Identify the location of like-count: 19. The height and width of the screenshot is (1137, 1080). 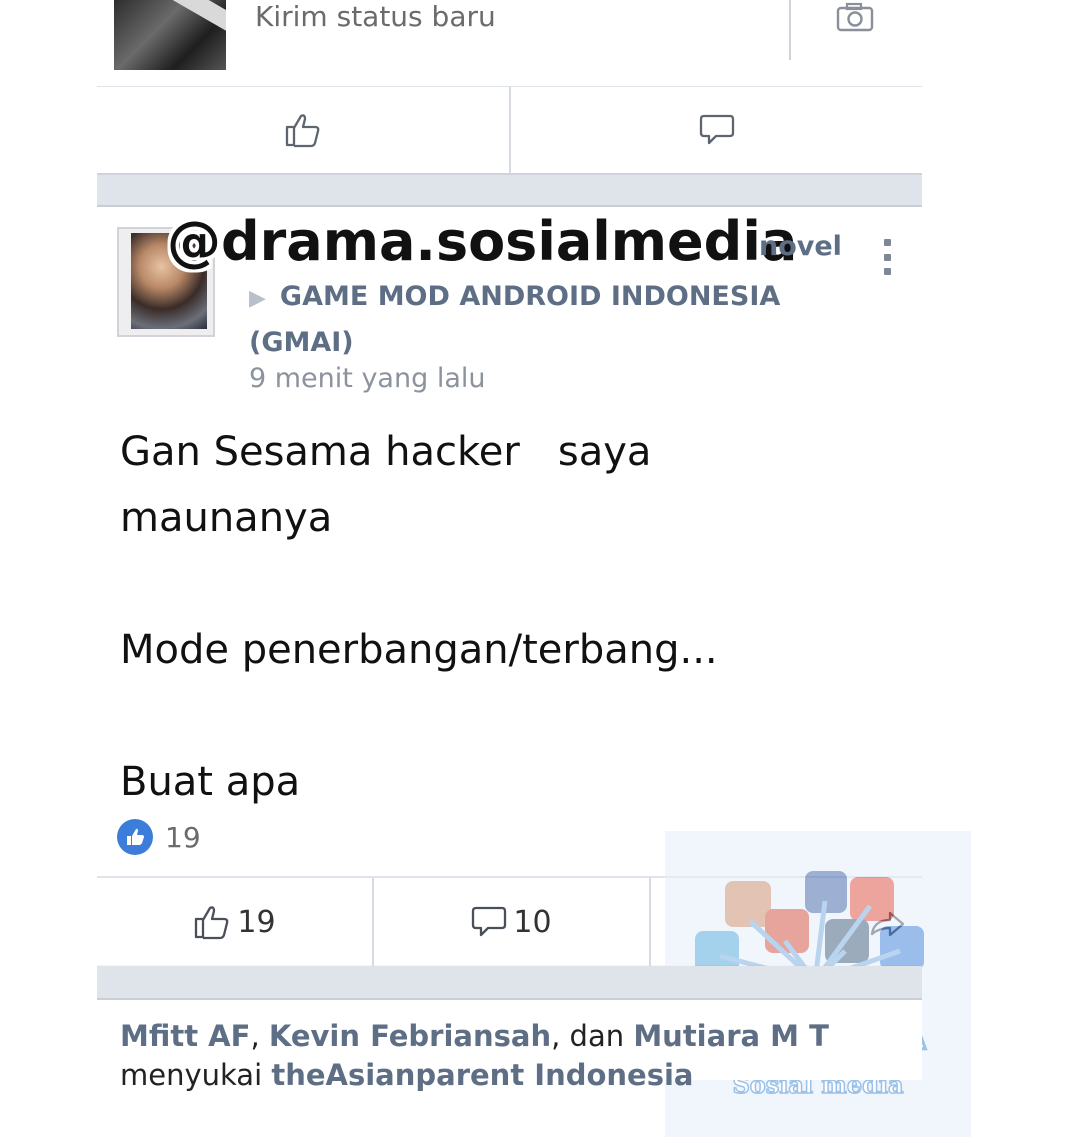
(256, 922).